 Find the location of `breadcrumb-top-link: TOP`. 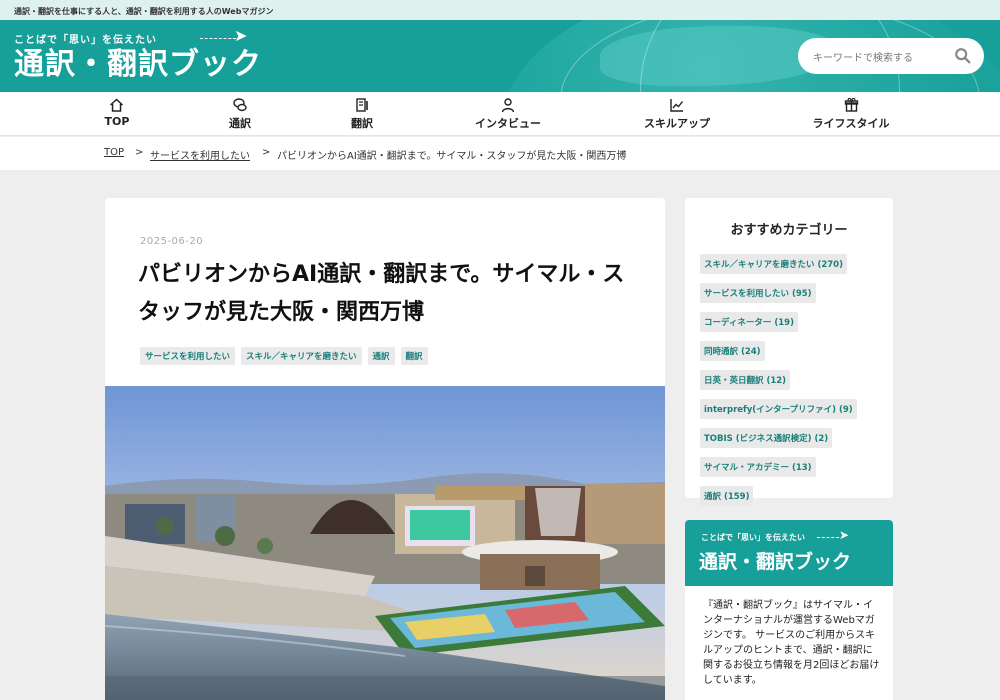

breadcrumb-top-link: TOP is located at coordinates (114, 152).